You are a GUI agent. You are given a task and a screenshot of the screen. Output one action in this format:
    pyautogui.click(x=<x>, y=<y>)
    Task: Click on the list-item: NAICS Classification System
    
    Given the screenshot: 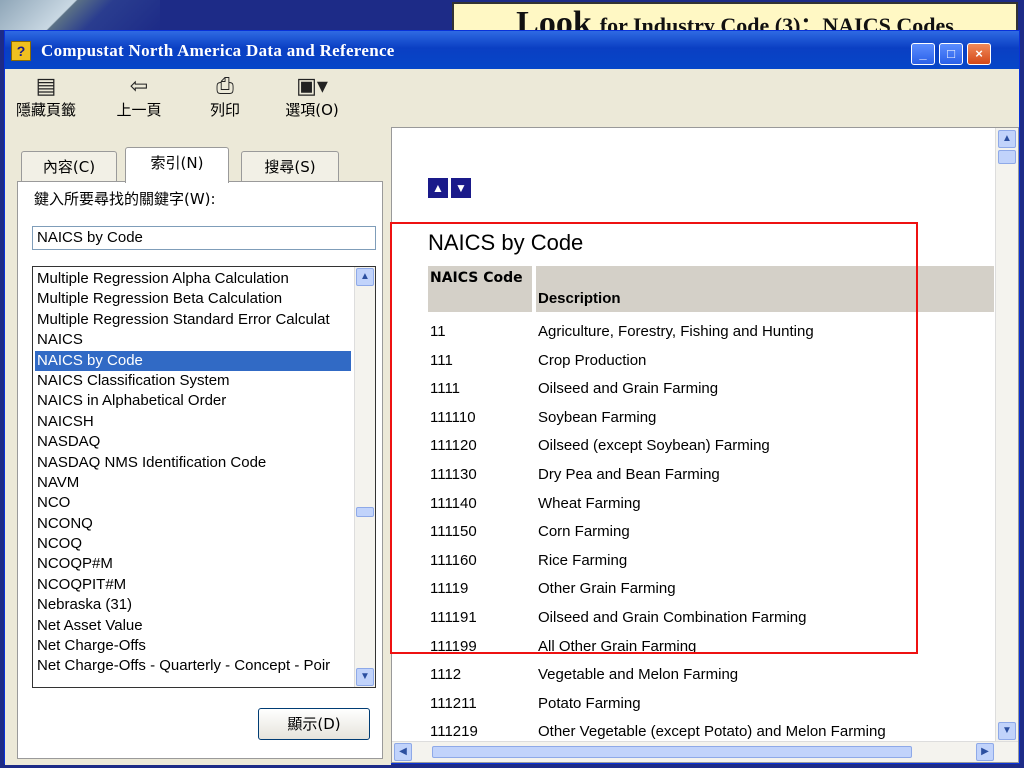 What is the action you would take?
    pyautogui.click(x=193, y=381)
    